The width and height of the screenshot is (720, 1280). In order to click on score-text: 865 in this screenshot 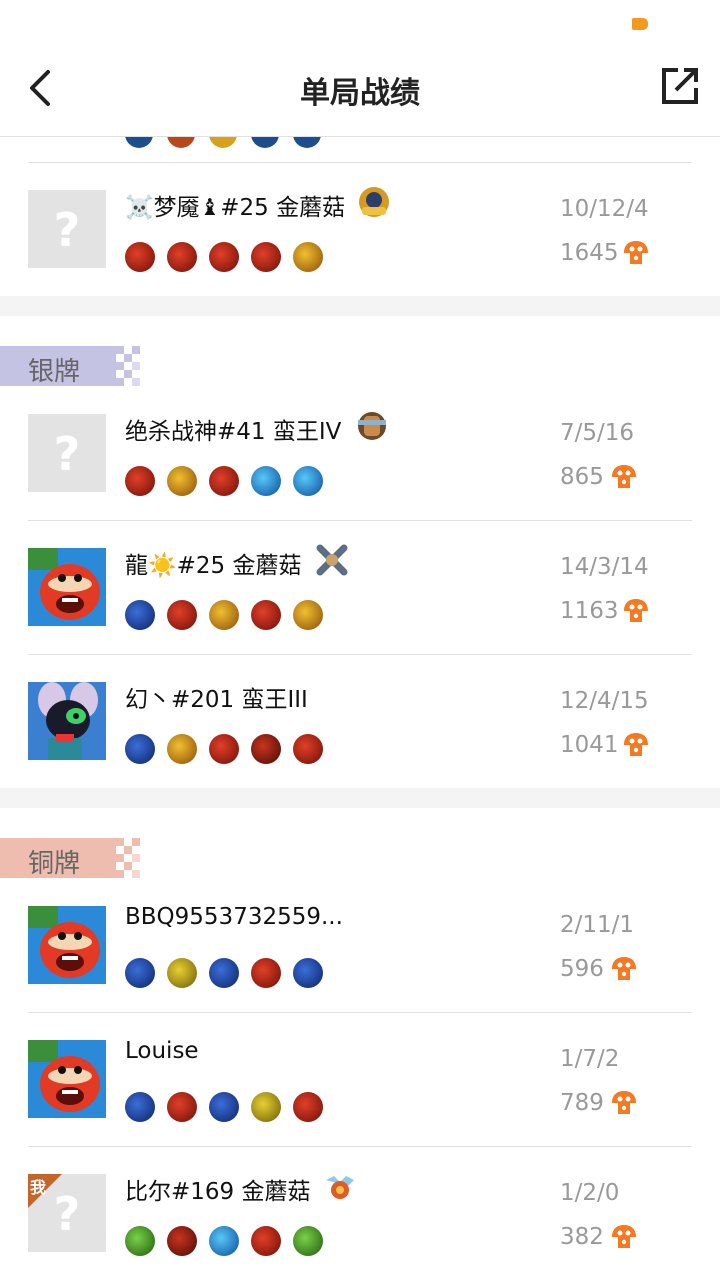, I will do `click(582, 477)`.